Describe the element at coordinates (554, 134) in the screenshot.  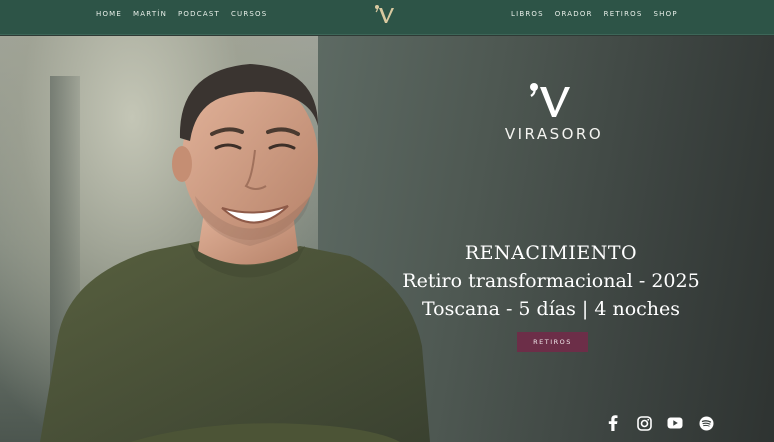
I see `brand-name: VIRASORO` at that location.